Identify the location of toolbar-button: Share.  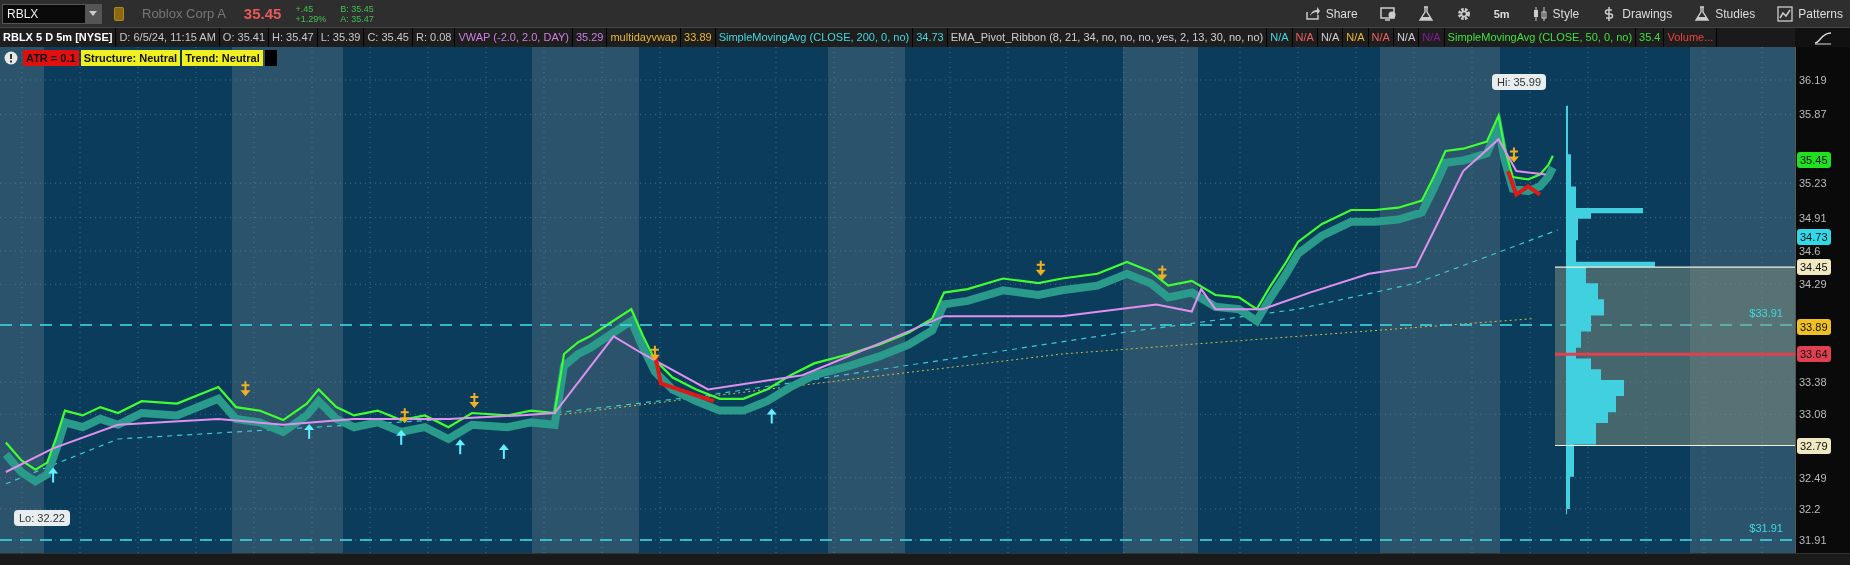
(1331, 13).